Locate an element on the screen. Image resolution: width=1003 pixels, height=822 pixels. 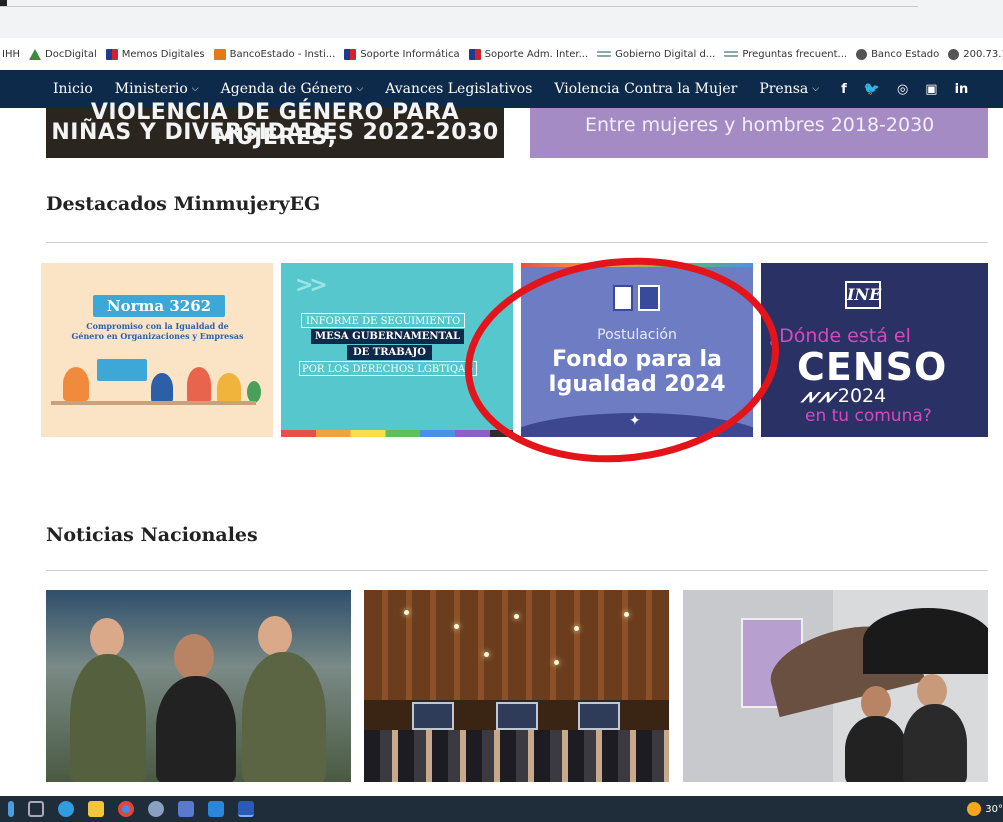
bookmark-soporte-informatica: Soporte Informática is located at coordinates (402, 54).